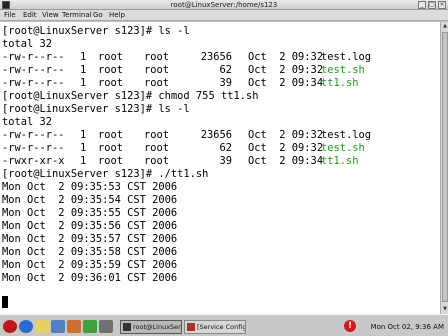 This screenshot has height=336, width=448. Describe the element at coordinates (90, 213) in the screenshot. I see `output-line: Mon Oct 2 09:35:55 CST 2006` at that location.